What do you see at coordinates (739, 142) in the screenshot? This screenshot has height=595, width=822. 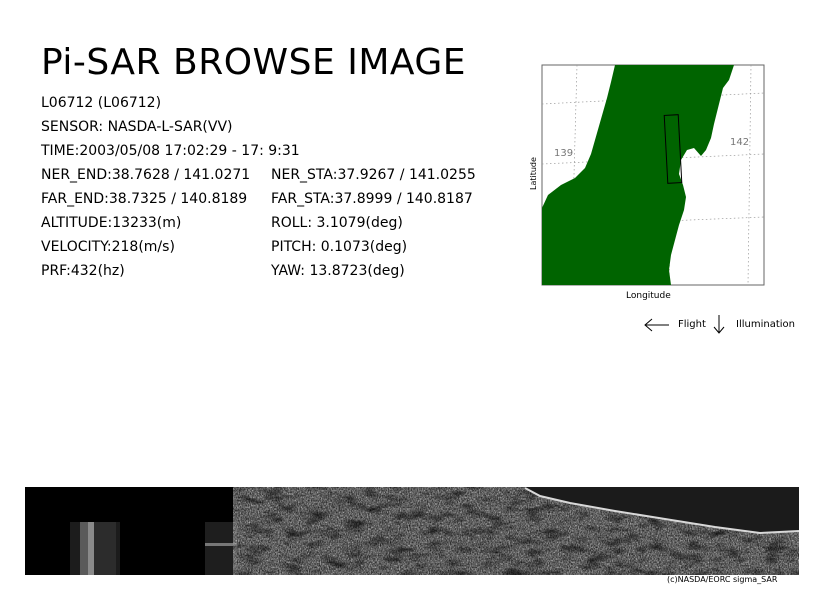 I see `lon-label-142: 142` at bounding box center [739, 142].